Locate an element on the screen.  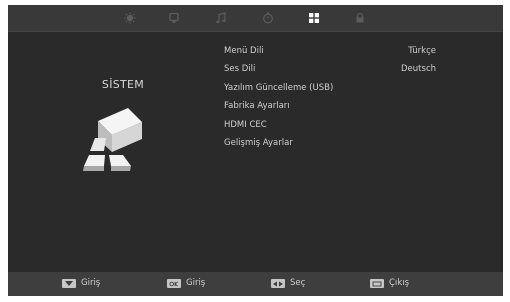
menu-item-label: Fabrika Ayarları is located at coordinates (257, 106).